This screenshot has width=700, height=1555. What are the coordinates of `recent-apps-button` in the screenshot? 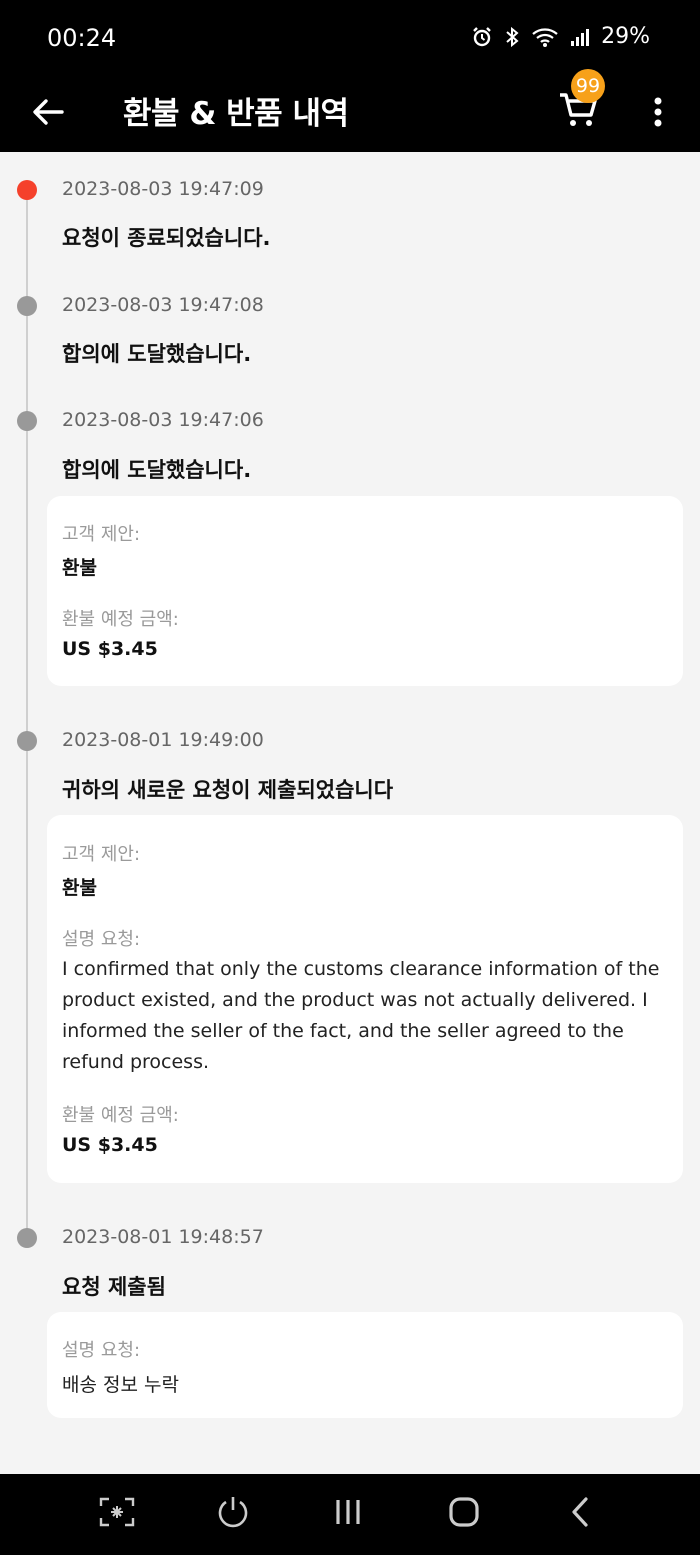 It's located at (348, 1514).